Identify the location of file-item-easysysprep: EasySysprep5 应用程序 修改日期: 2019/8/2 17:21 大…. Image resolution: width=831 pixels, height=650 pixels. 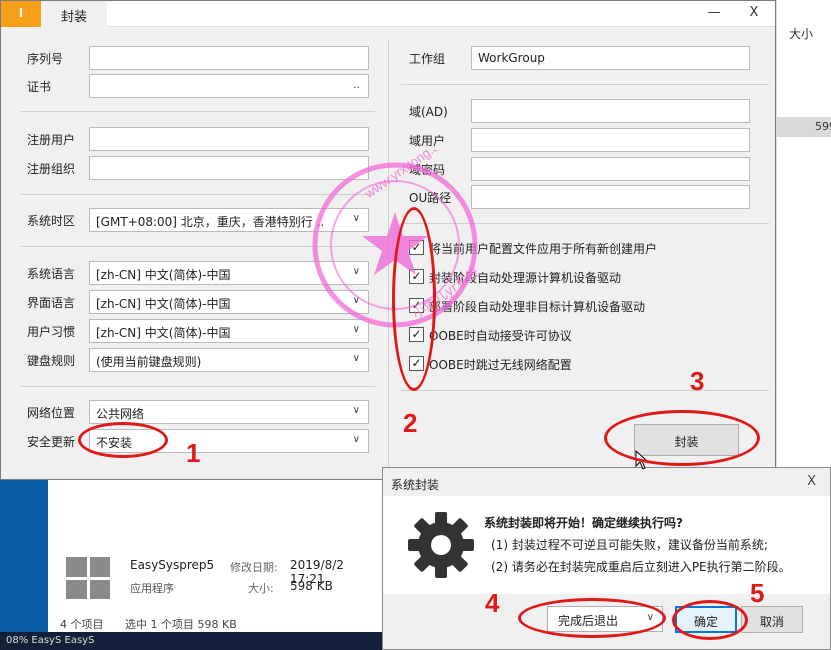
(218, 577).